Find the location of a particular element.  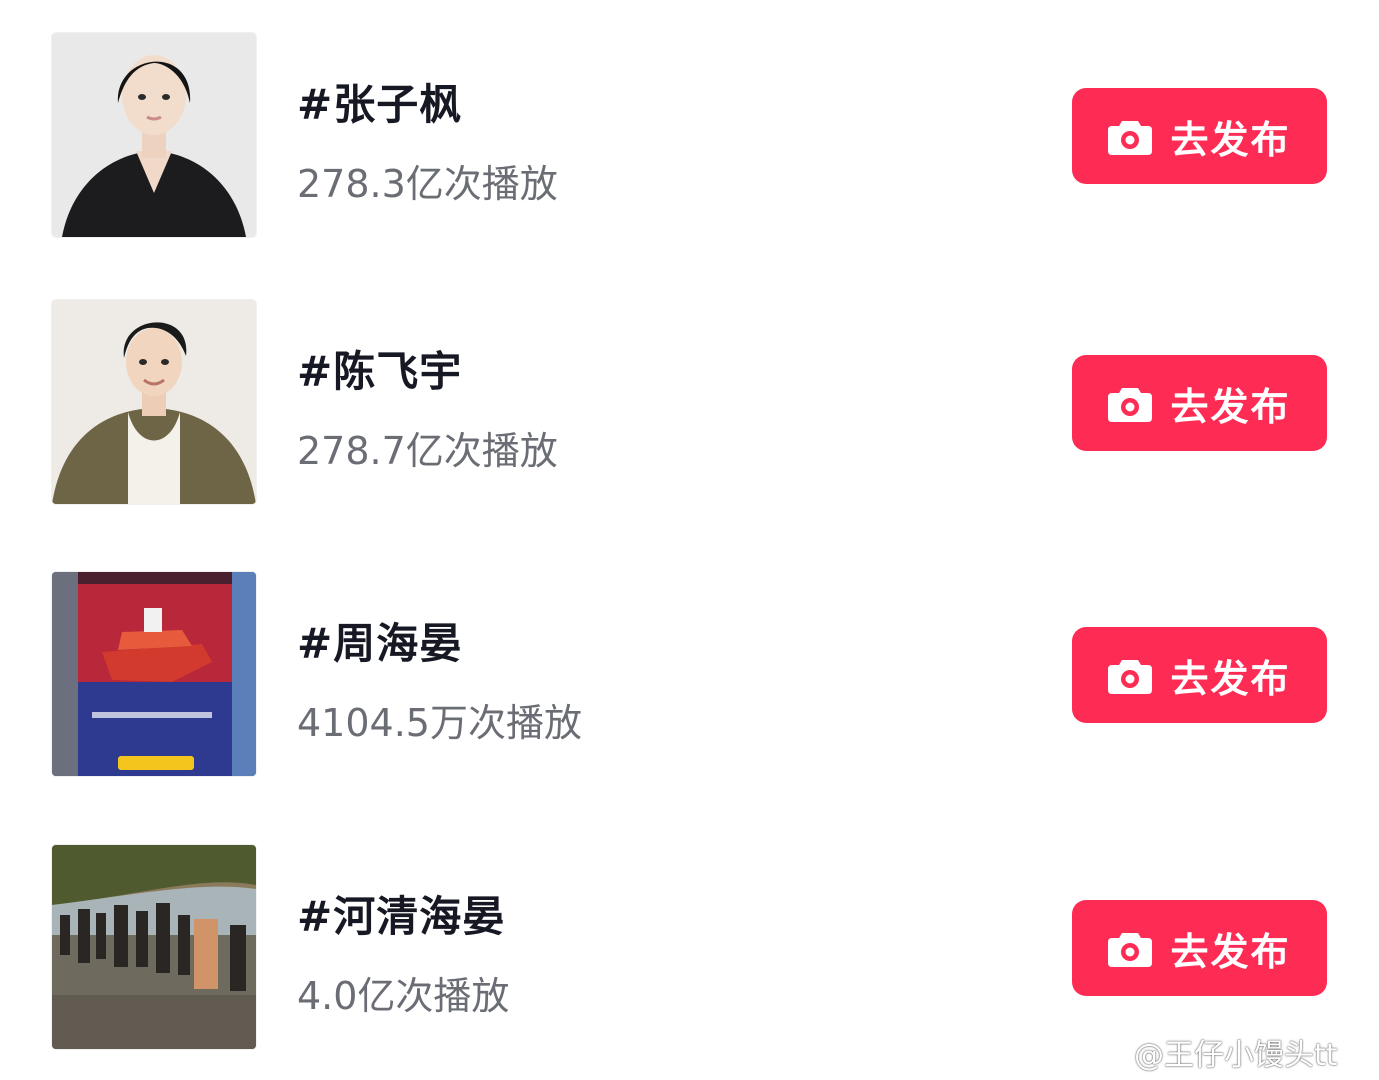

game-screenshot-image is located at coordinates (154, 674).